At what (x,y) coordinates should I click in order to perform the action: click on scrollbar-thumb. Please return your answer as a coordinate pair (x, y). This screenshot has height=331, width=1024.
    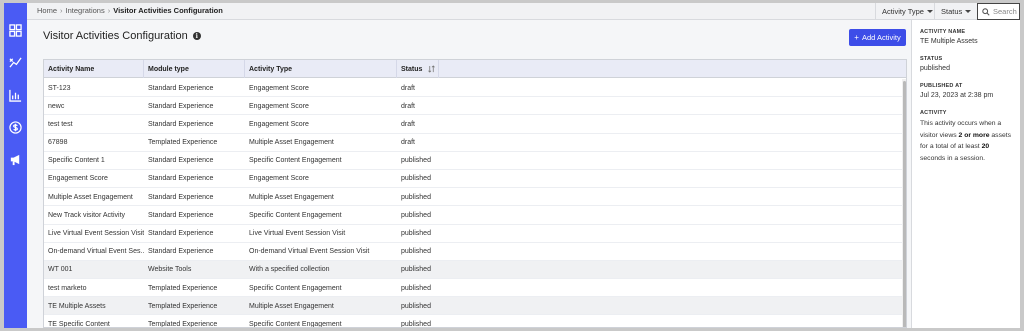
    Looking at the image, I should click on (904, 204).